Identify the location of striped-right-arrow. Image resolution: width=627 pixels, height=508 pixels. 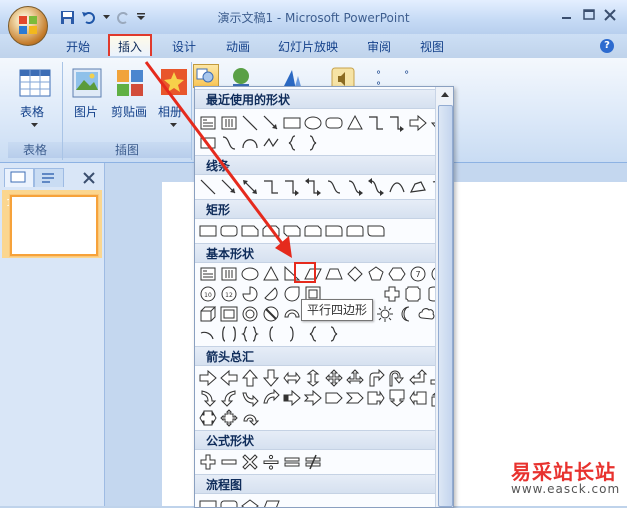
(292, 398).